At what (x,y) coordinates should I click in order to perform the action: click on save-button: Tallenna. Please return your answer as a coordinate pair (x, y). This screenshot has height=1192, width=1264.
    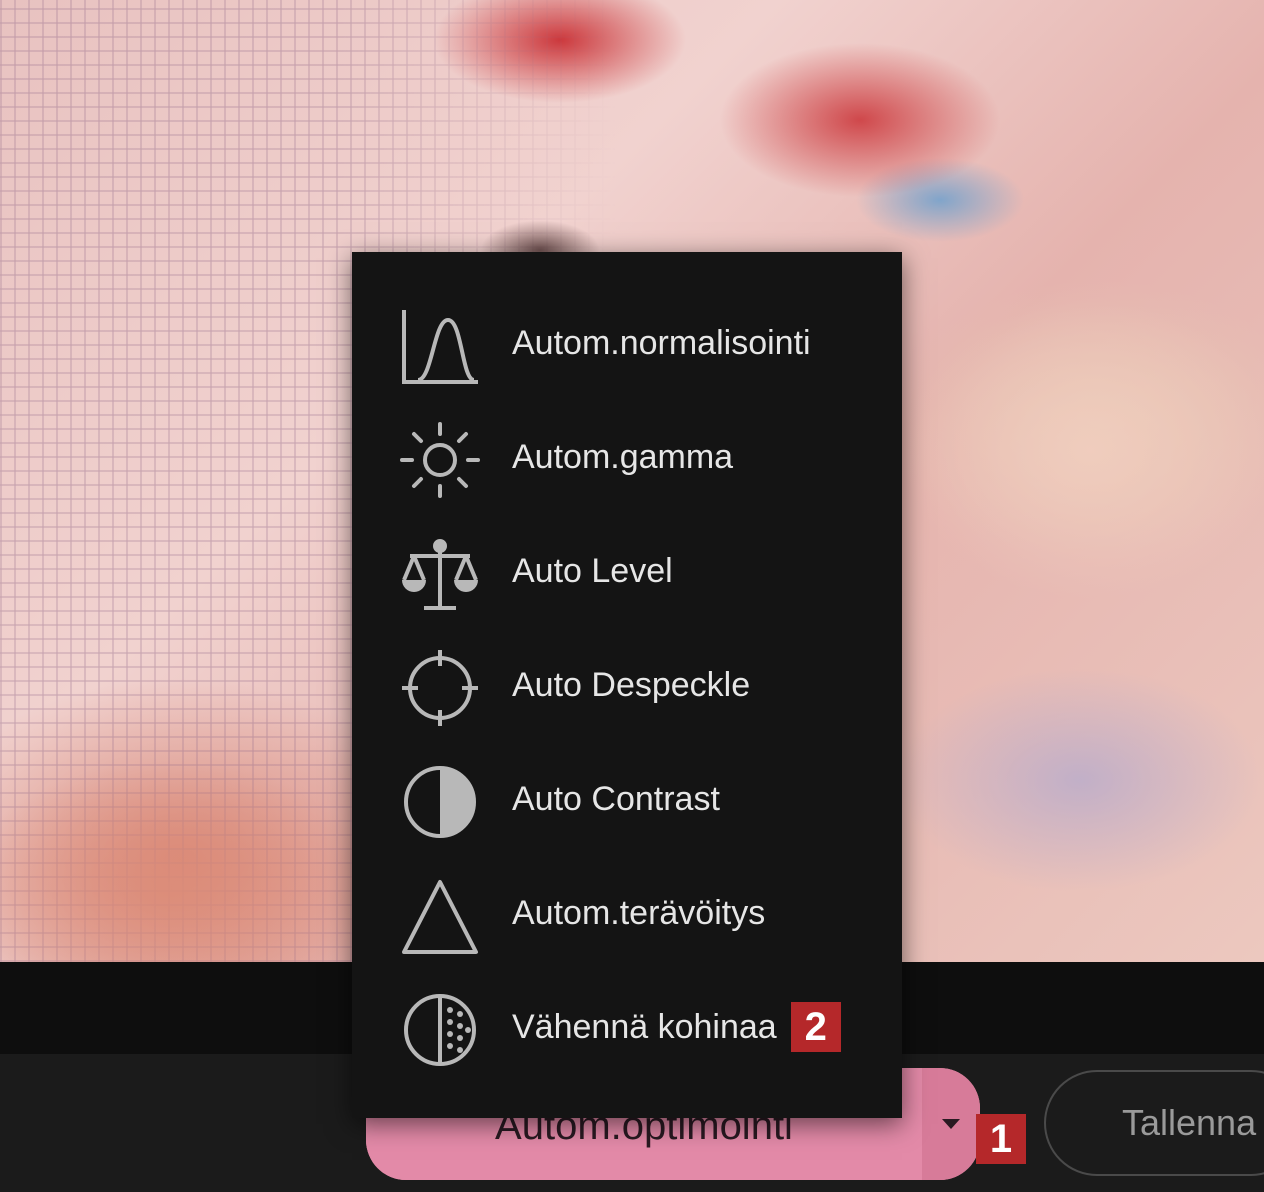
    Looking at the image, I should click on (1154, 1123).